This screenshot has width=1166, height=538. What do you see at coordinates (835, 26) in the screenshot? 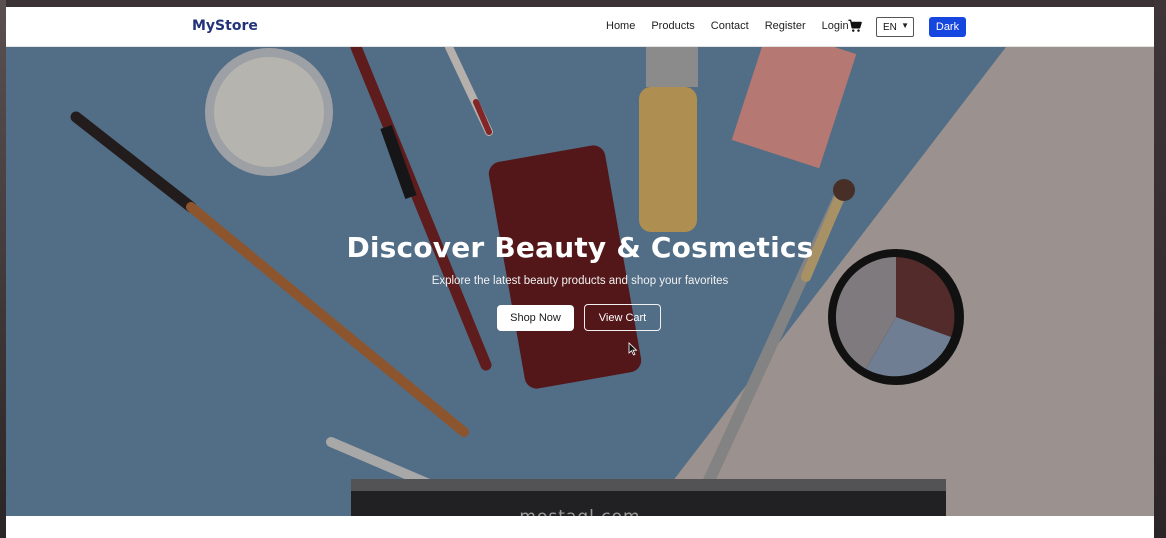
I see `nav-link-login: Login` at bounding box center [835, 26].